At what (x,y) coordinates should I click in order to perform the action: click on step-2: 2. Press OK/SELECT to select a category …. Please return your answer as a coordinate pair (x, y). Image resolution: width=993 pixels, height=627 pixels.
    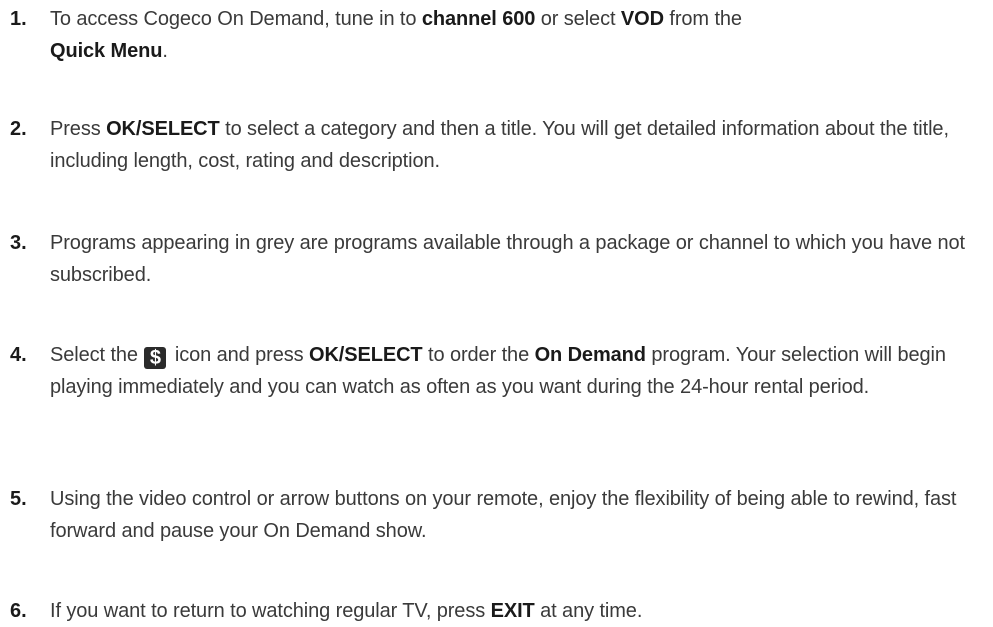
    Looking at the image, I should click on (497, 145).